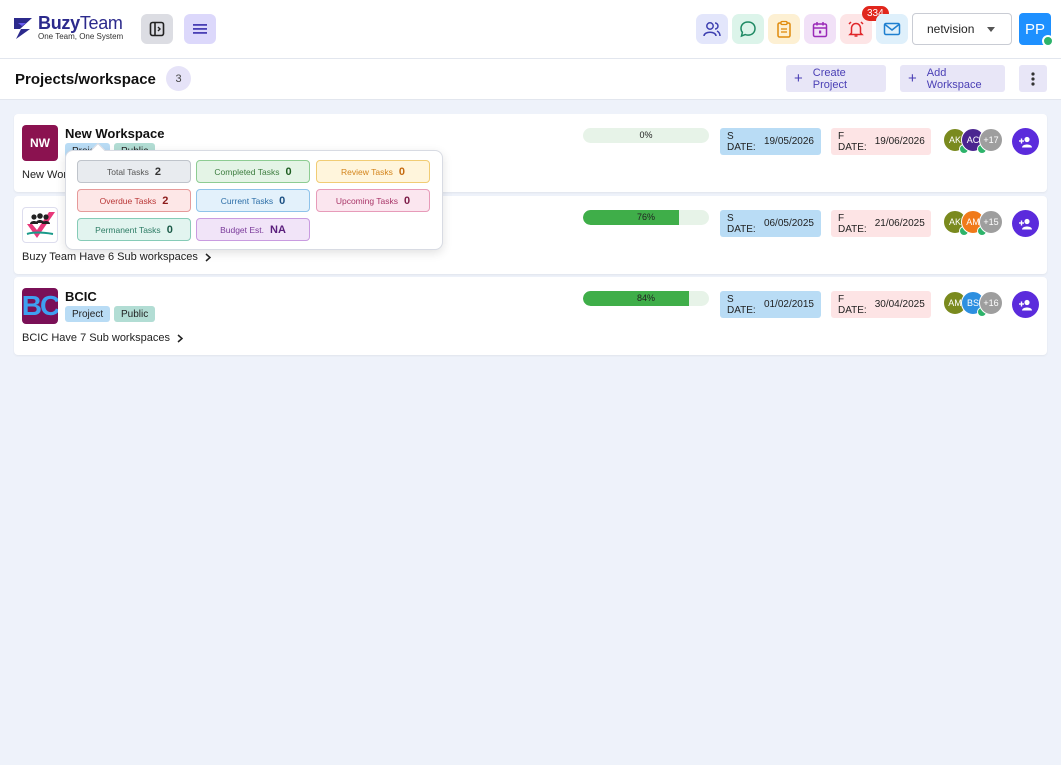 The height and width of the screenshot is (765, 1061). I want to click on add-workspace-button: + Add Workspace, so click(952, 78).